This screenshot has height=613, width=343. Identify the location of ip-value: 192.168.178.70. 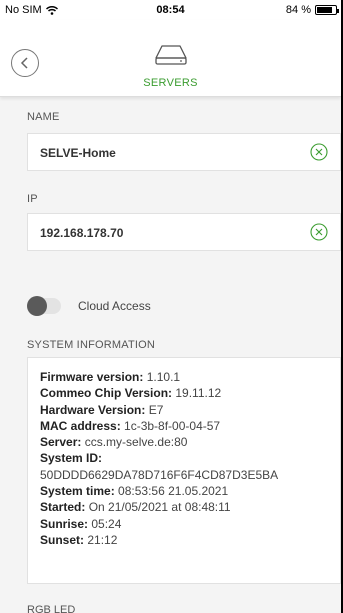
(82, 233).